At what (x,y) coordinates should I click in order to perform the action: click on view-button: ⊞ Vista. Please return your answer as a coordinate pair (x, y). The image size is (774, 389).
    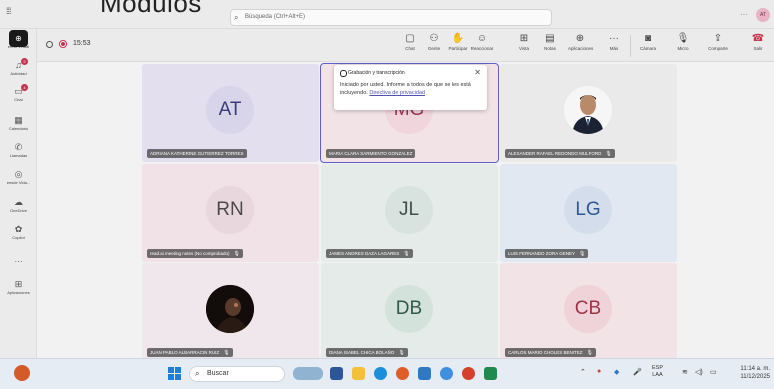
    Looking at the image, I should click on (524, 42).